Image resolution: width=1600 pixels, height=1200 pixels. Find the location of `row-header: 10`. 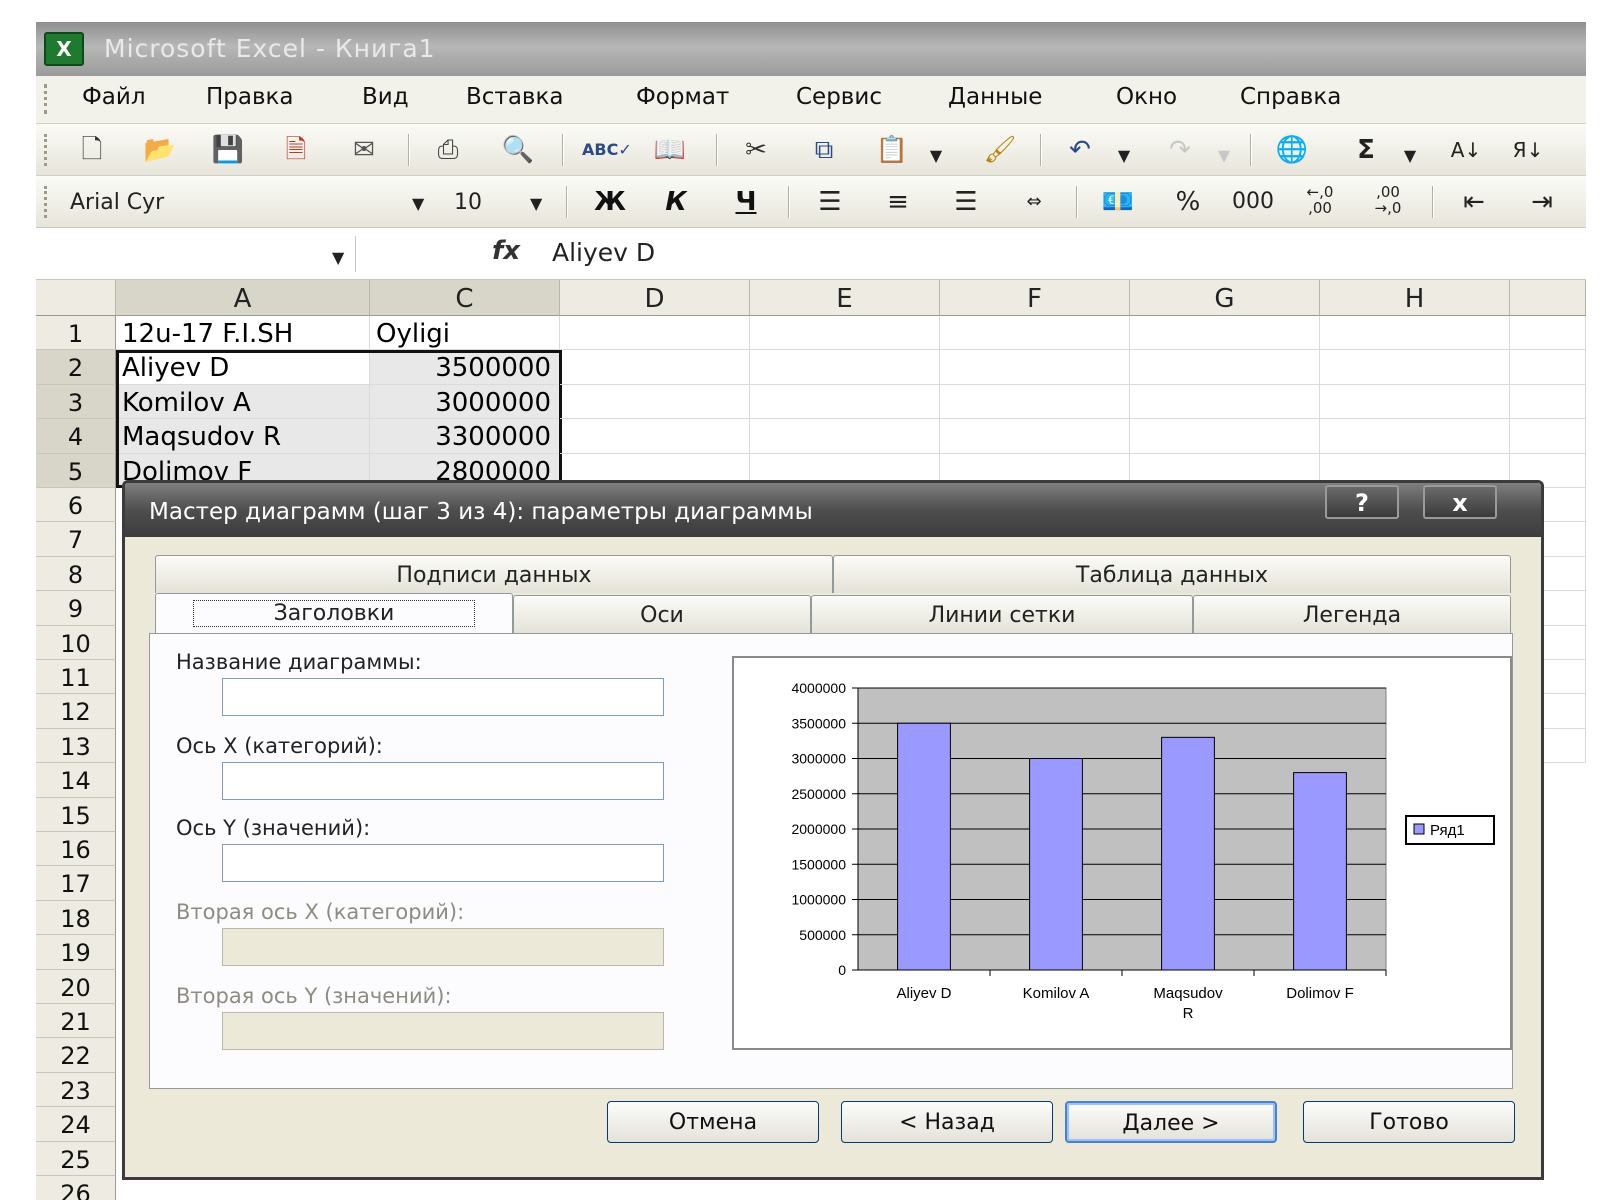

row-header: 10 is located at coordinates (76, 642).